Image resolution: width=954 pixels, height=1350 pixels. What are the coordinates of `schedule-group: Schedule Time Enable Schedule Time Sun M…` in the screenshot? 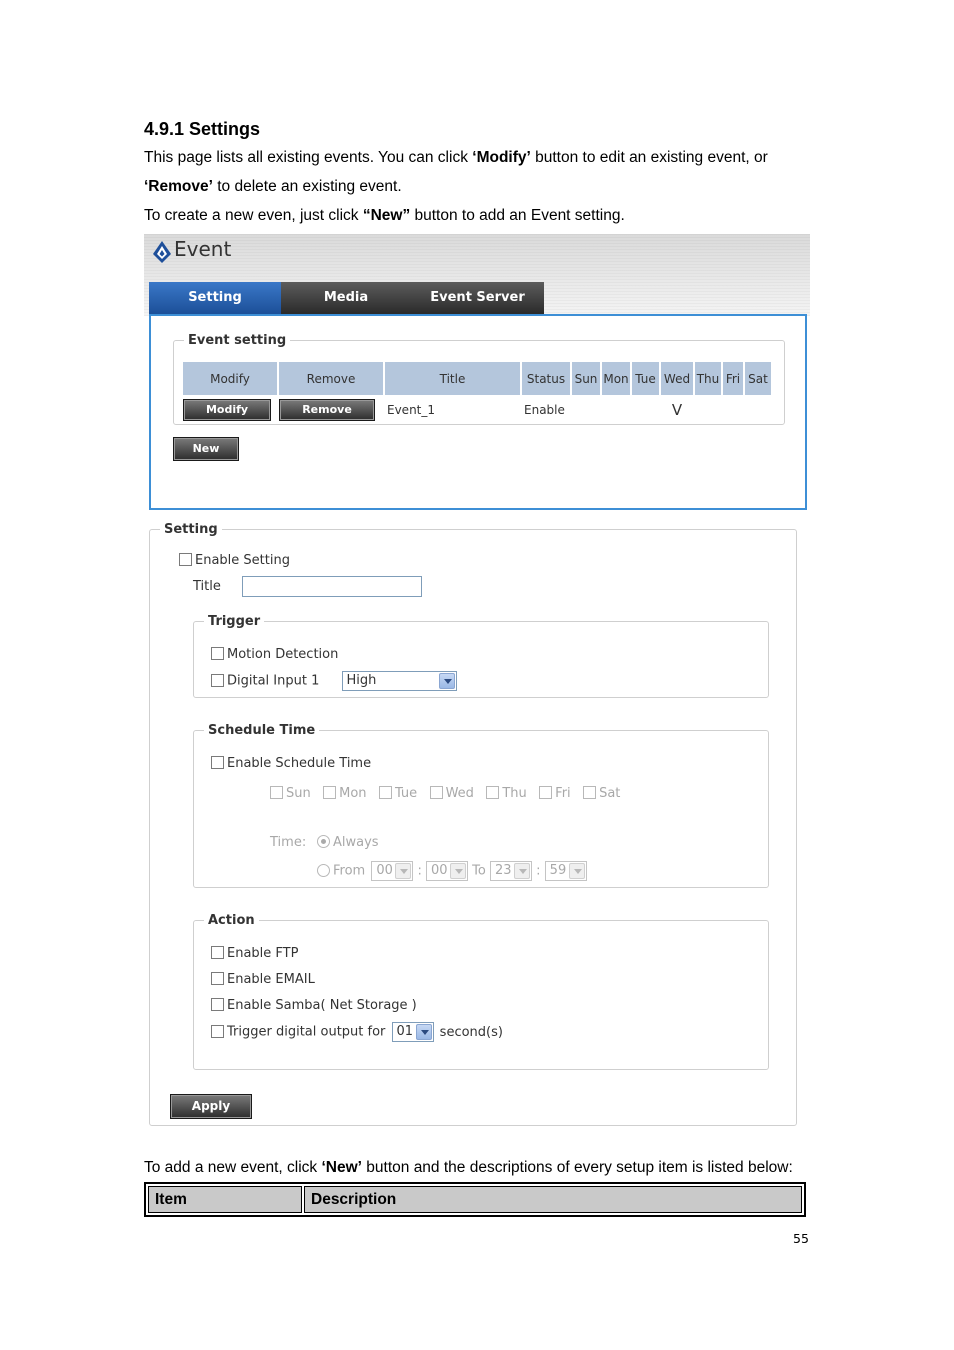 It's located at (481, 805).